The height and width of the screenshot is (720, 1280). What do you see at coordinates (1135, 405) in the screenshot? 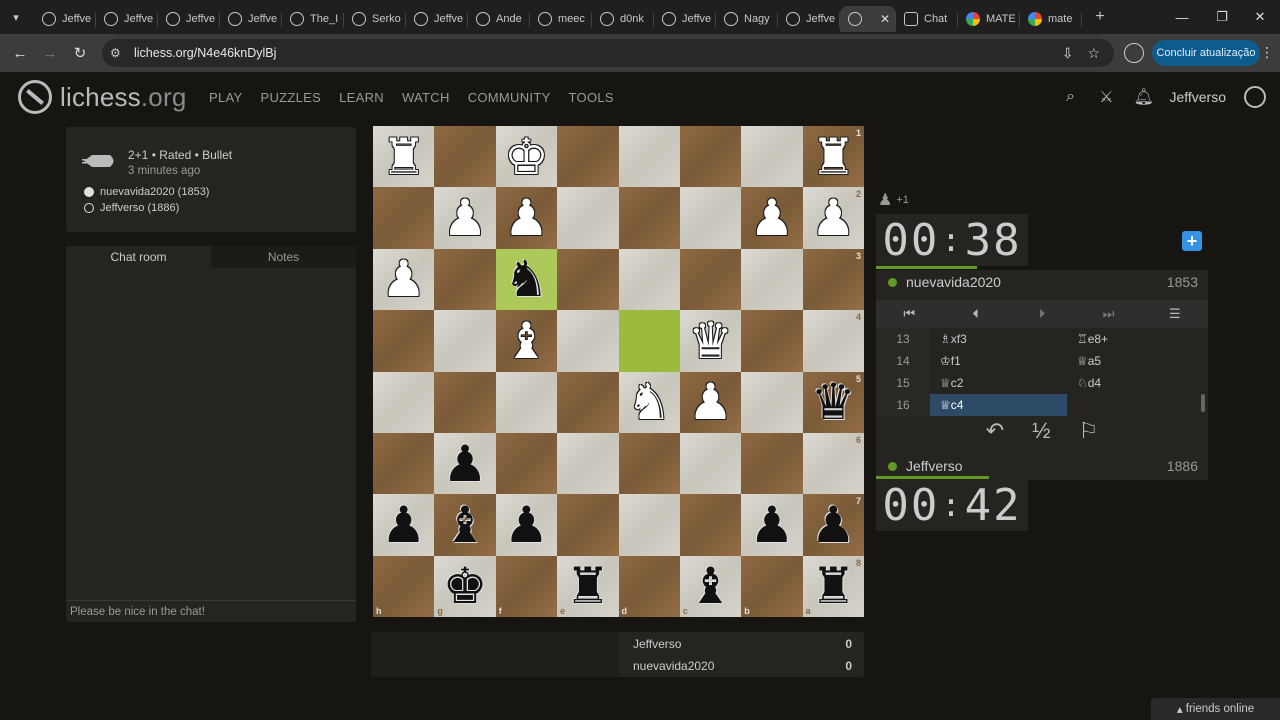
I see `black-move` at bounding box center [1135, 405].